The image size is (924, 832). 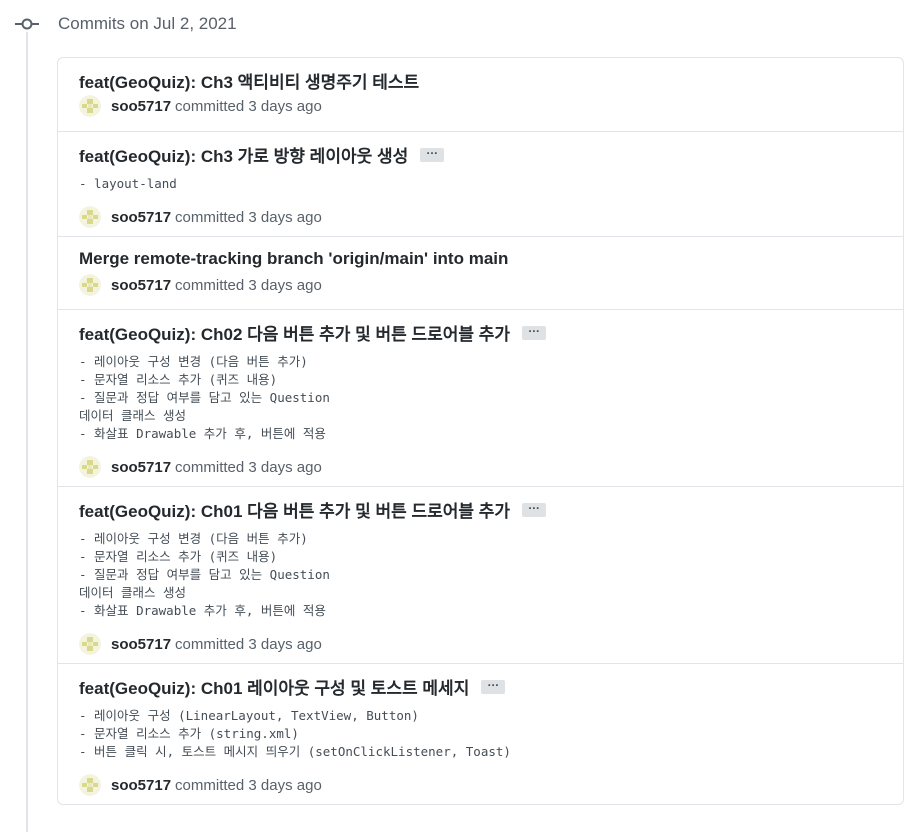 What do you see at coordinates (147, 23) in the screenshot?
I see `commit-group-date: Commits on Jul 2, 2021` at bounding box center [147, 23].